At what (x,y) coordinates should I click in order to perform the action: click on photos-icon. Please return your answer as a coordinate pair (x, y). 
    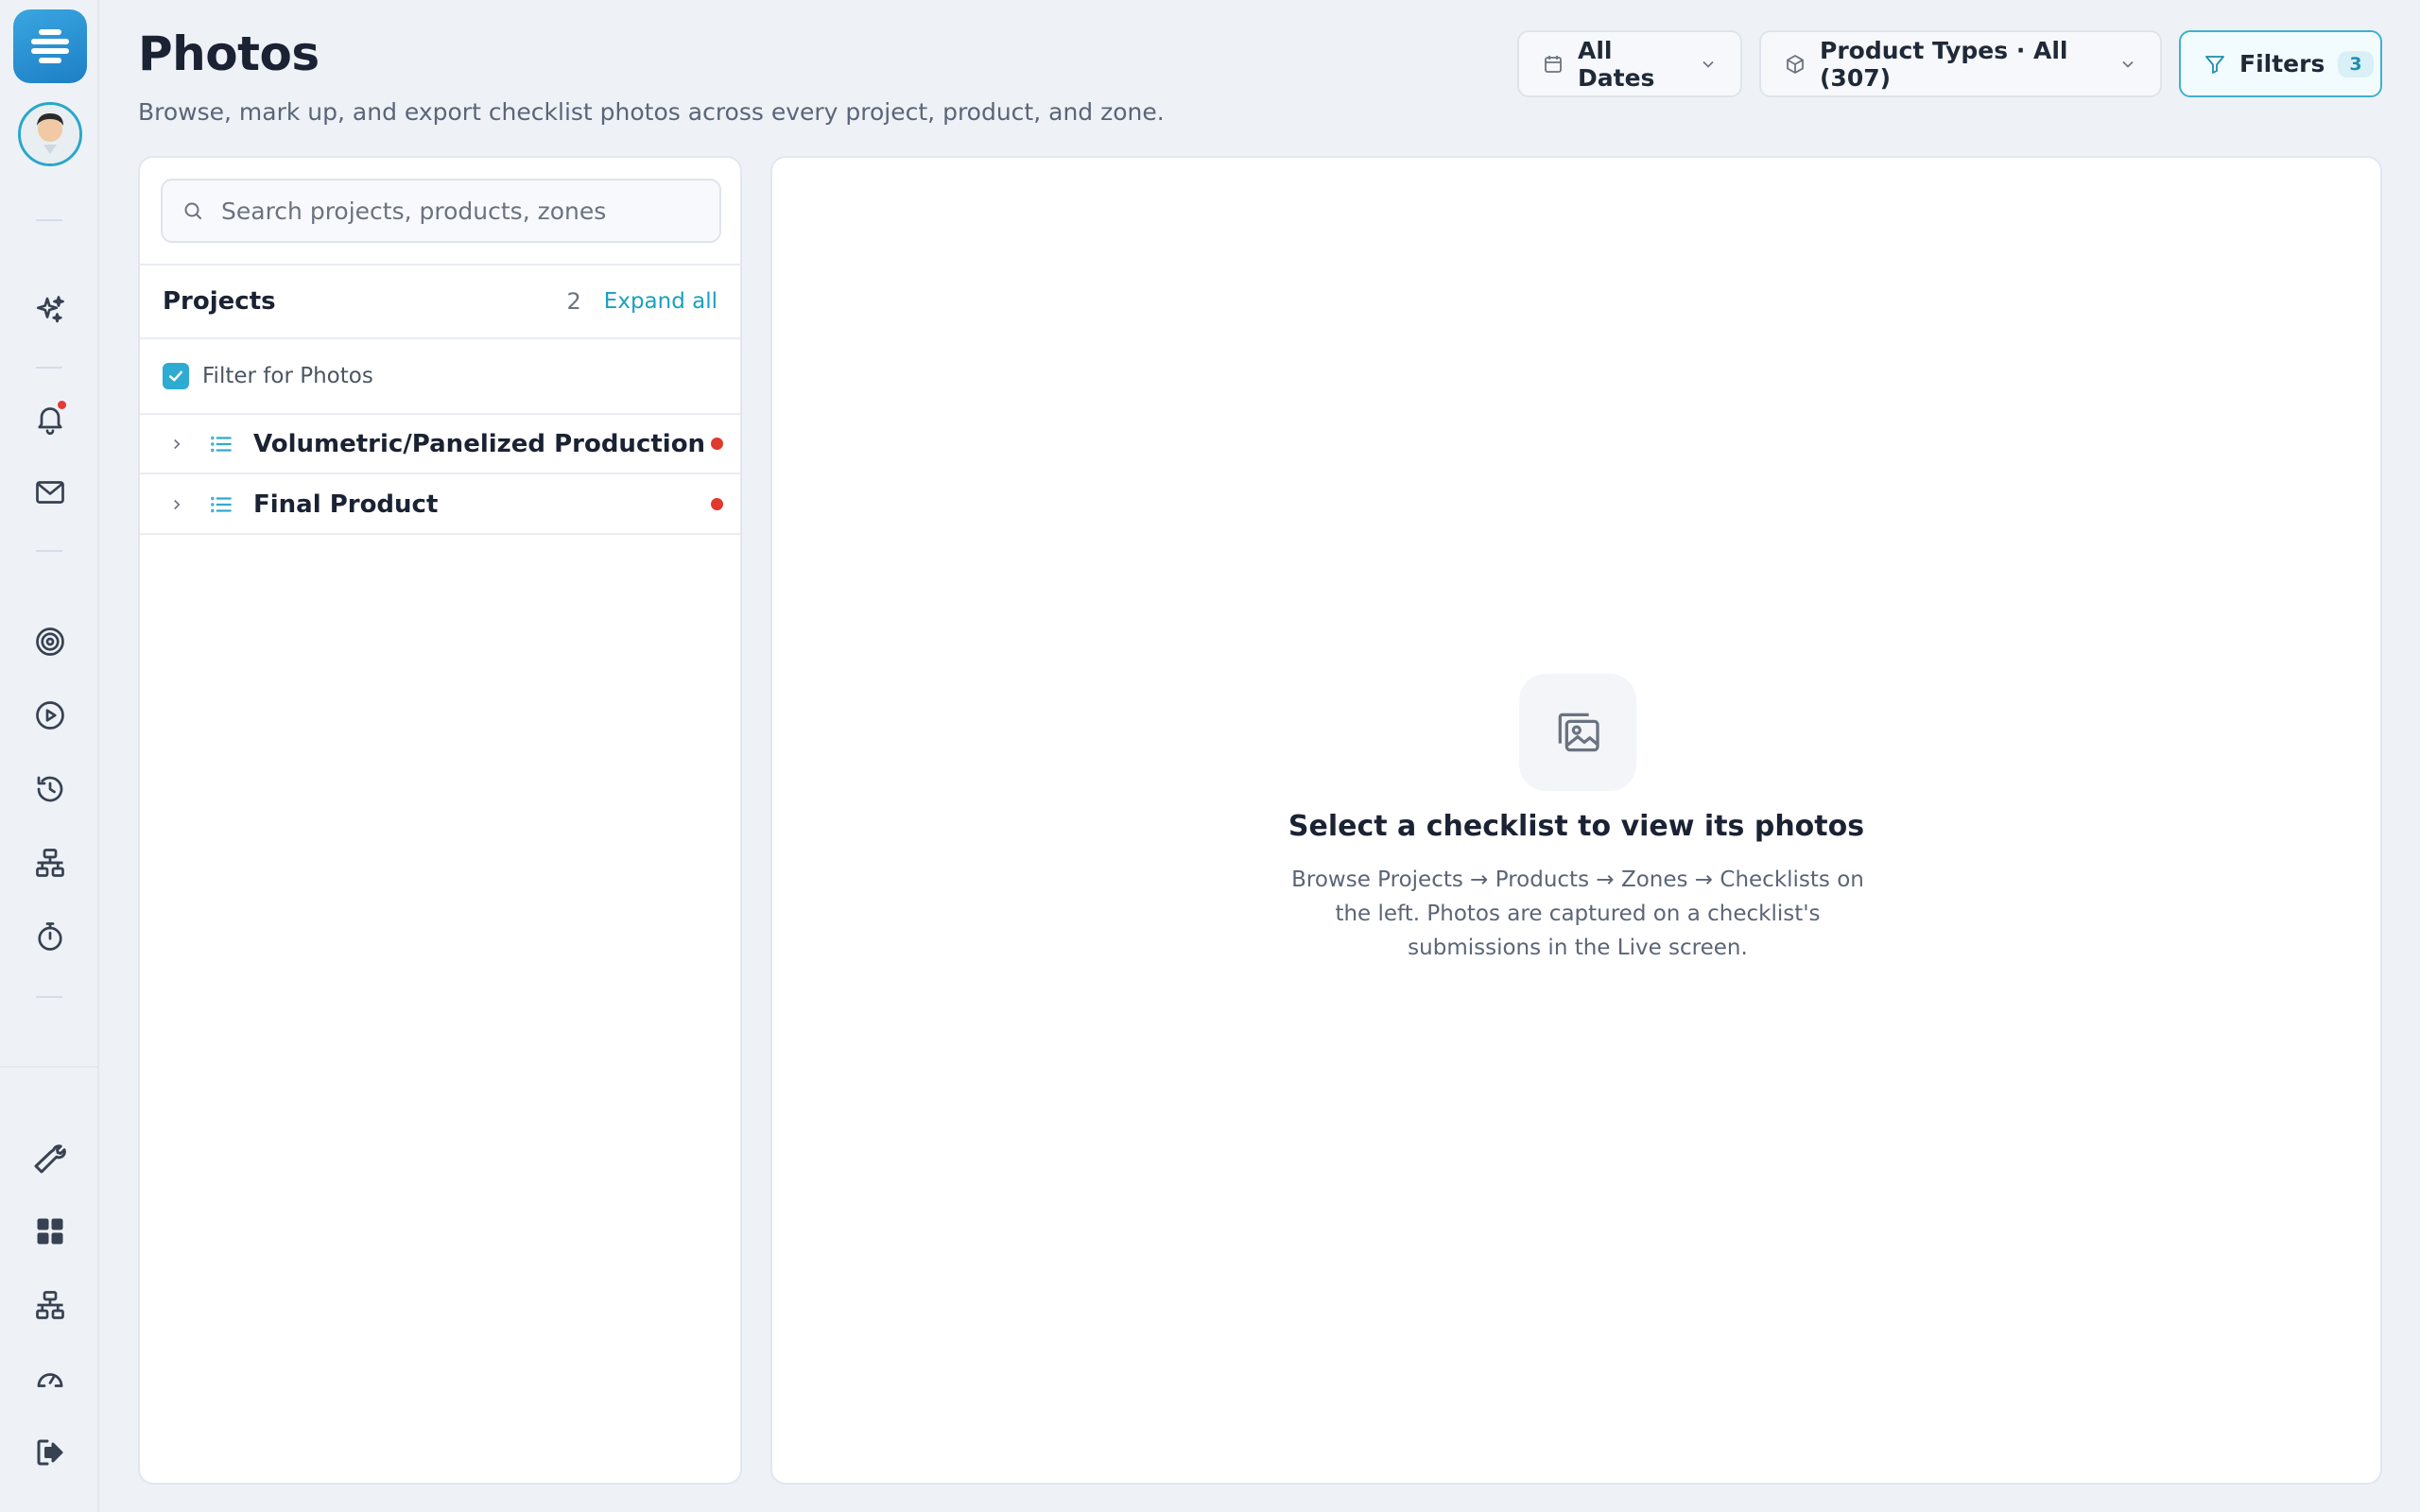
    Looking at the image, I should click on (1578, 732).